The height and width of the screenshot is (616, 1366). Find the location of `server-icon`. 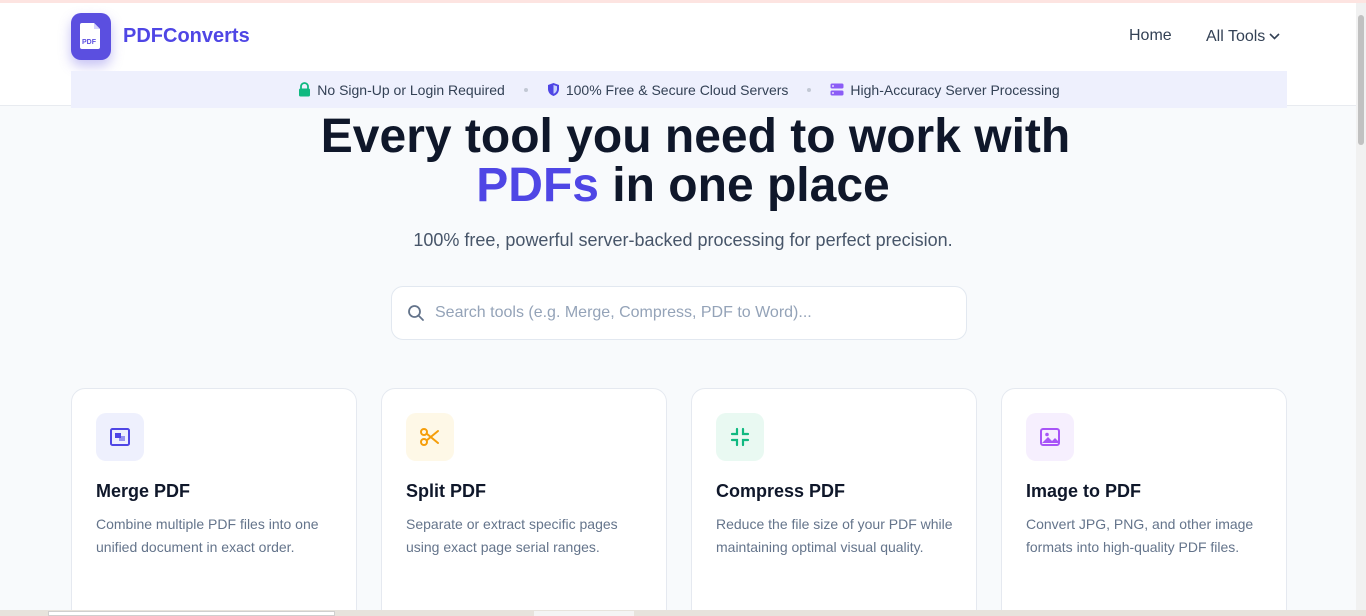

server-icon is located at coordinates (837, 89).